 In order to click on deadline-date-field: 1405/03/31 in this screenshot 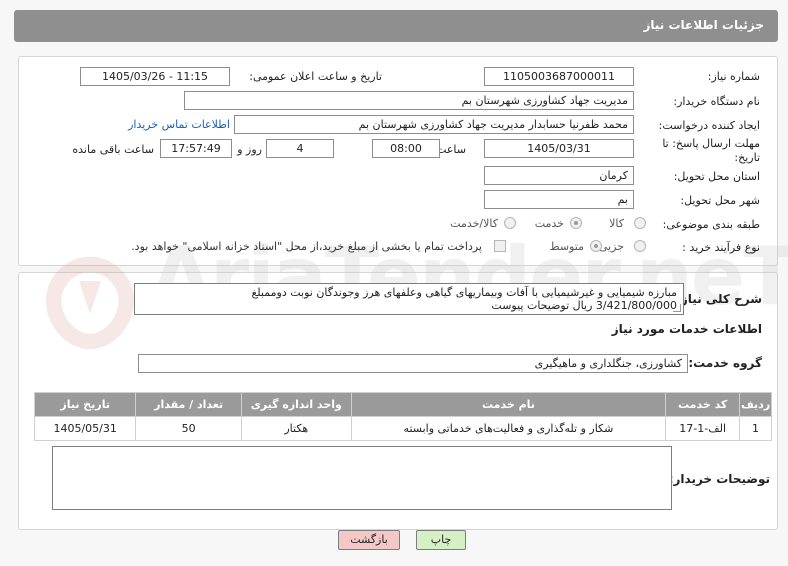, I will do `click(559, 148)`.